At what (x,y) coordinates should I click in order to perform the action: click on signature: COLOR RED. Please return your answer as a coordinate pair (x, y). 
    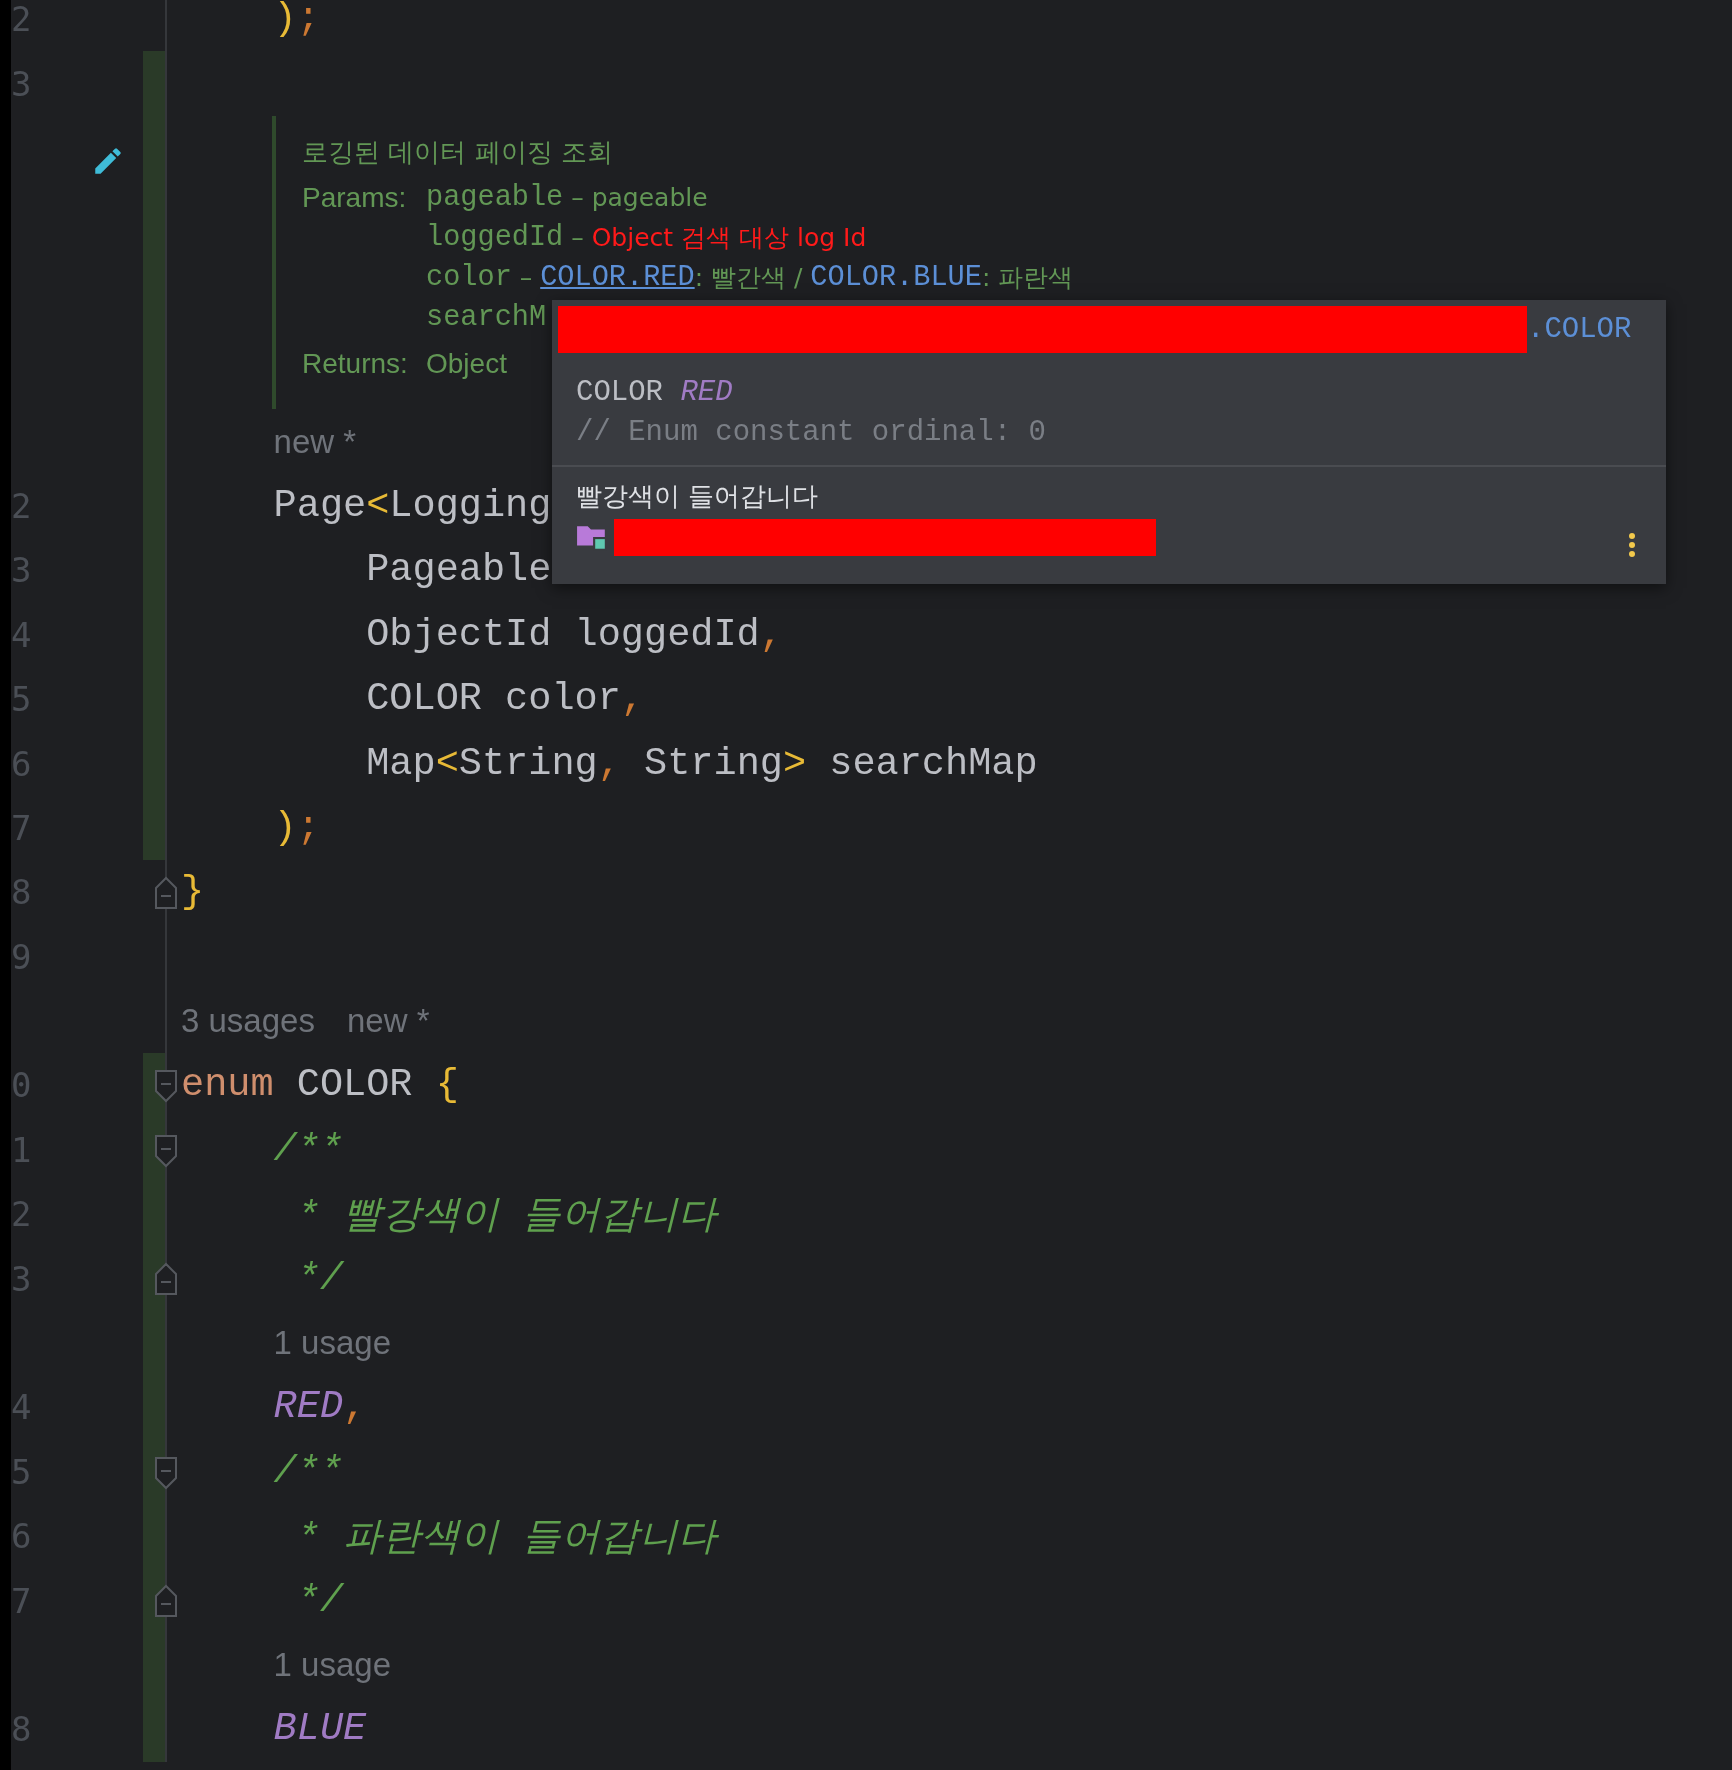
    Looking at the image, I should click on (655, 392).